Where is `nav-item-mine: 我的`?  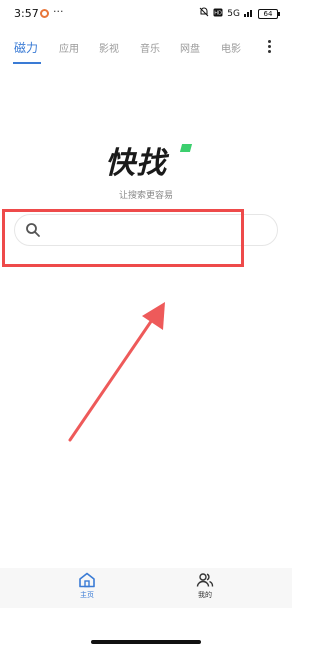
nav-item-mine: 我的 is located at coordinates (205, 586).